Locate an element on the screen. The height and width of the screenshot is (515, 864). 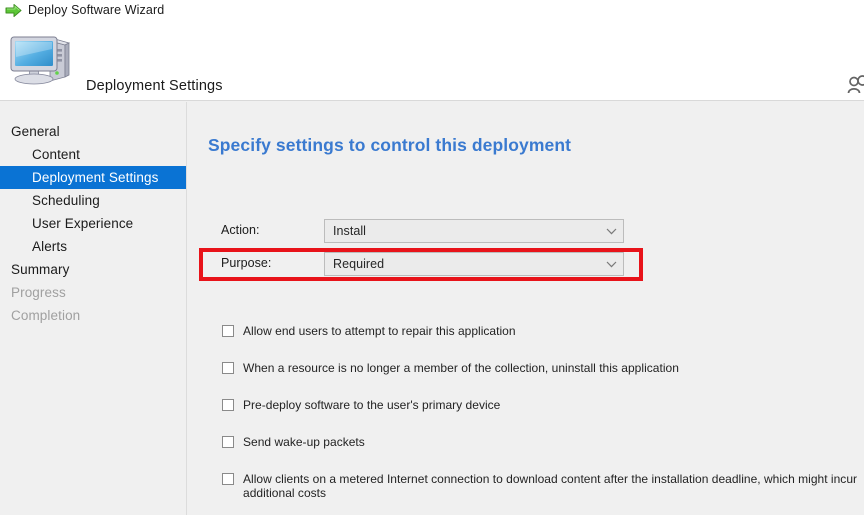
option-send-wake-up-packets: Send wake-up packets is located at coordinates (526, 443).